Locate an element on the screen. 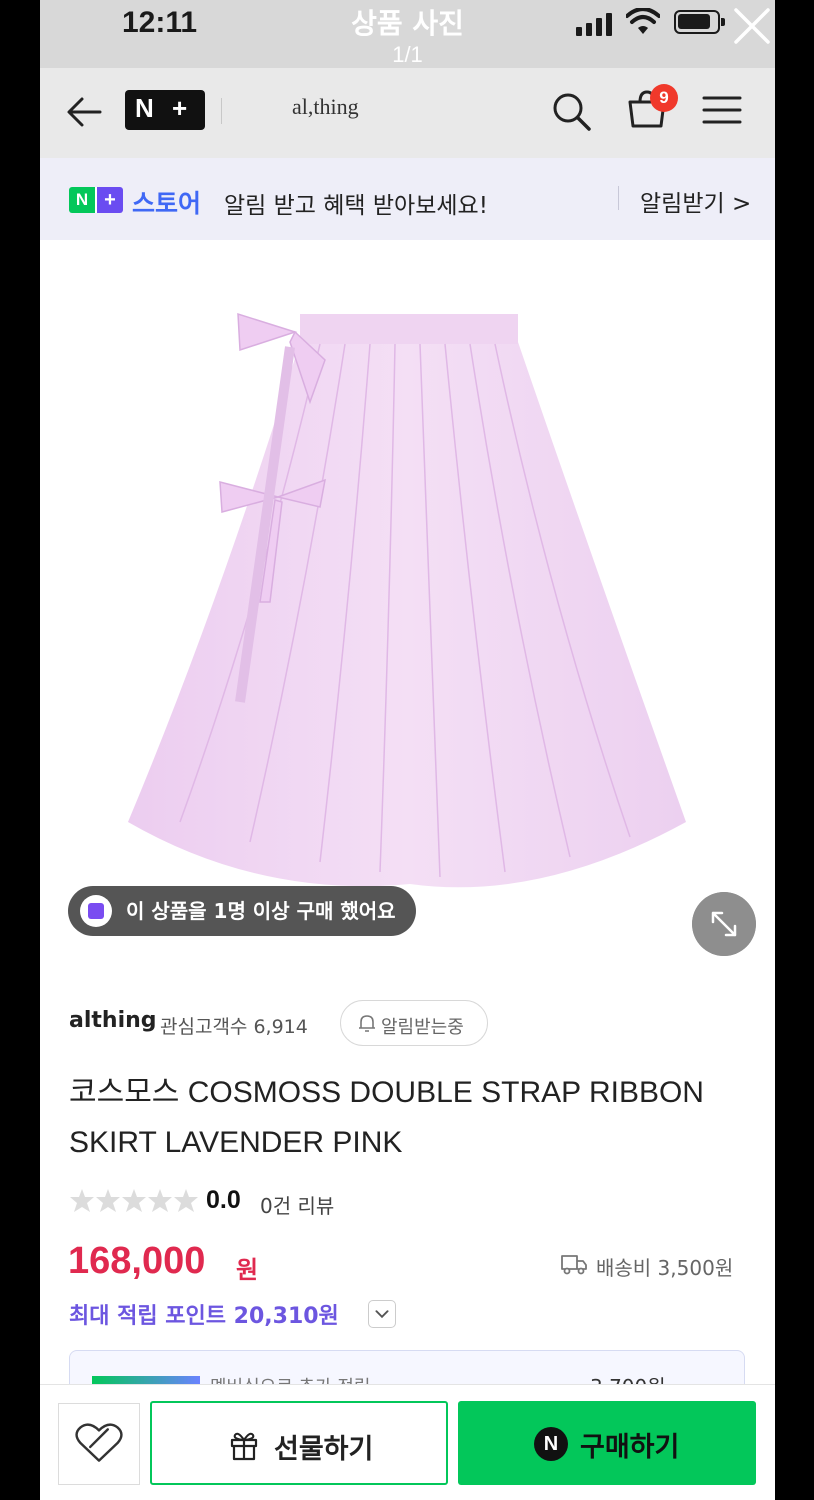 The height and width of the screenshot is (1500, 814). gift-icon is located at coordinates (244, 1446).